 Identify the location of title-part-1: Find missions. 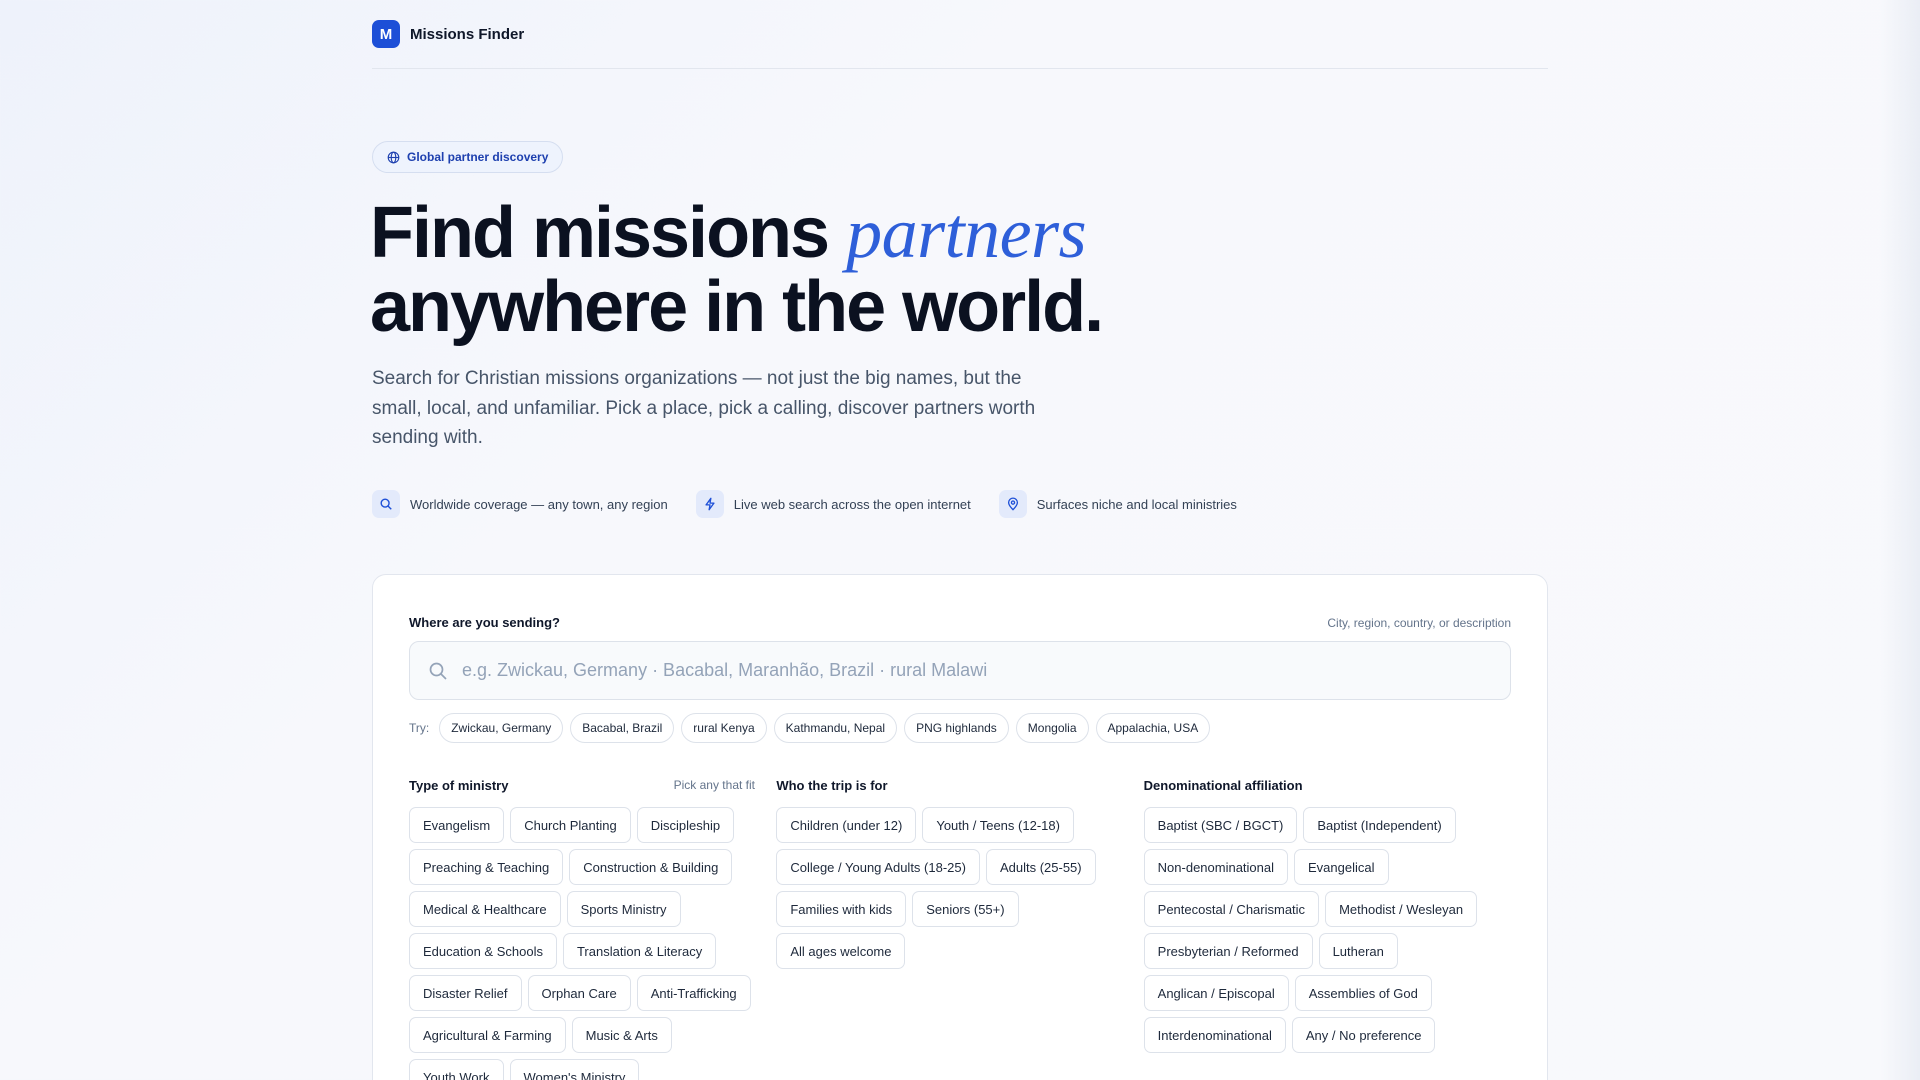
(608, 233).